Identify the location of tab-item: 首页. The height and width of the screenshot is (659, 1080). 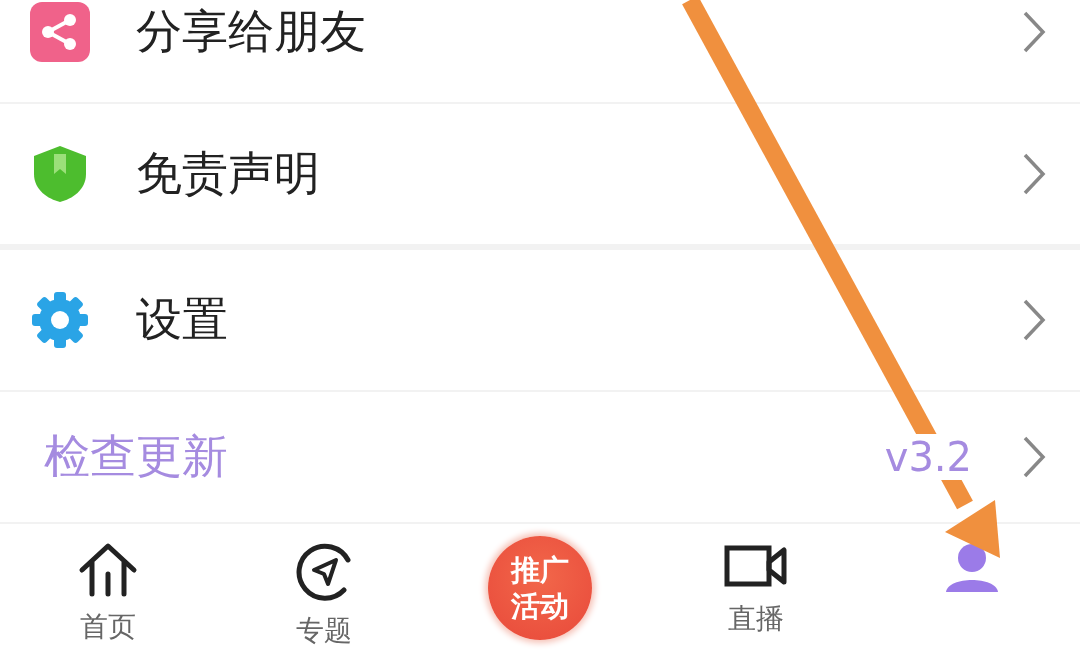
(108, 591).